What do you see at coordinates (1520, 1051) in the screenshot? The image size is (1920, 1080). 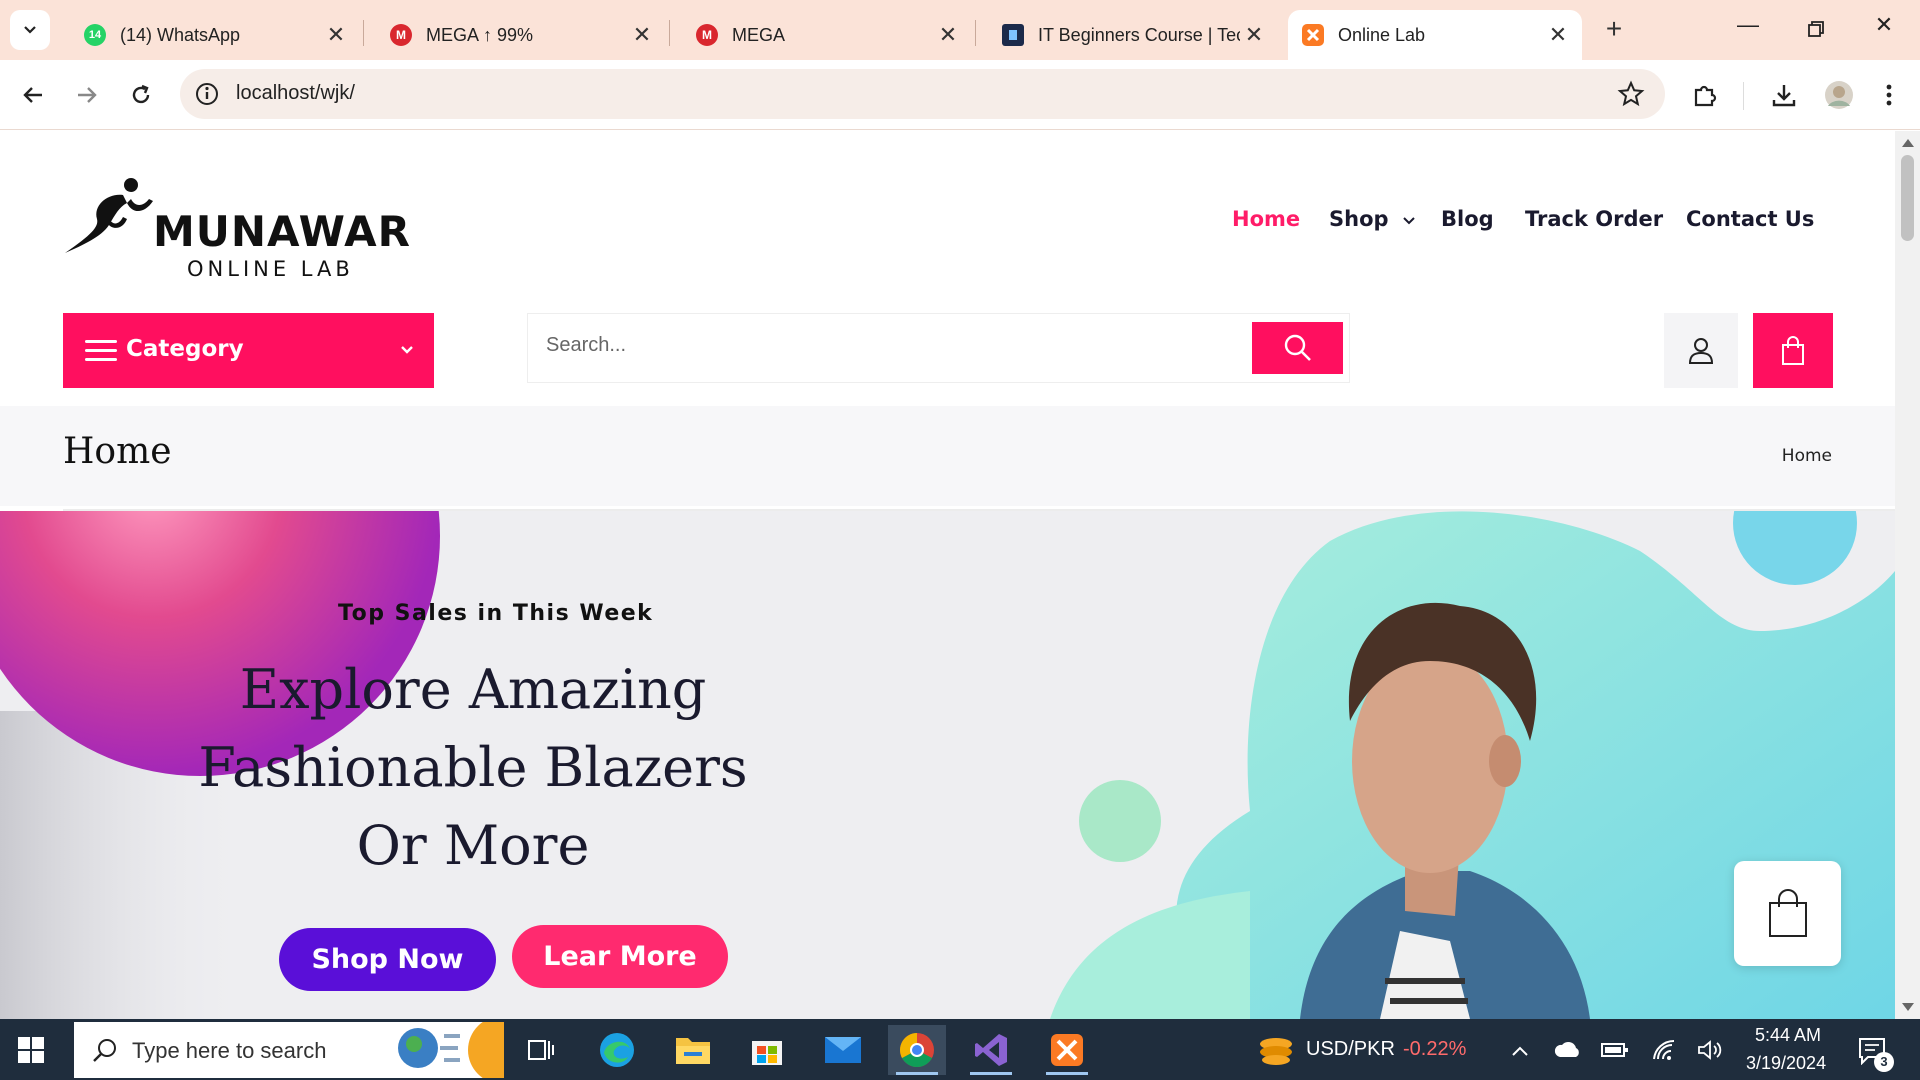 I see `chevron-up-icon` at bounding box center [1520, 1051].